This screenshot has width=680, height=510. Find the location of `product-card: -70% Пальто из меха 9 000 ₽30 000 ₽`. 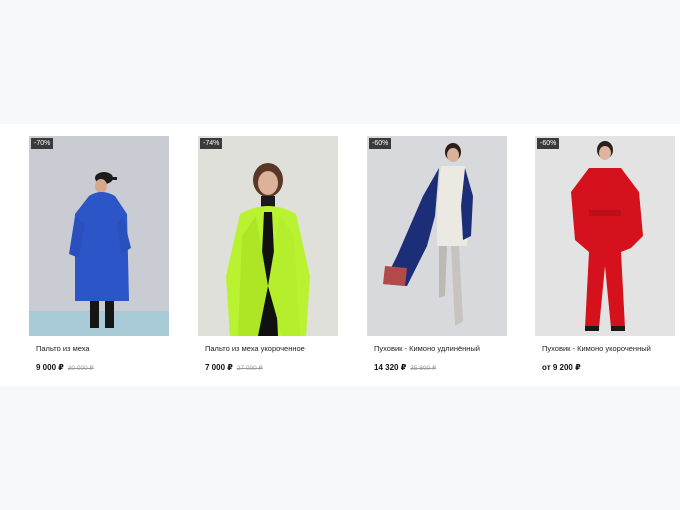

product-card: -70% Пальто из меха 9 000 ₽30 000 ₽ is located at coordinates (99, 255).